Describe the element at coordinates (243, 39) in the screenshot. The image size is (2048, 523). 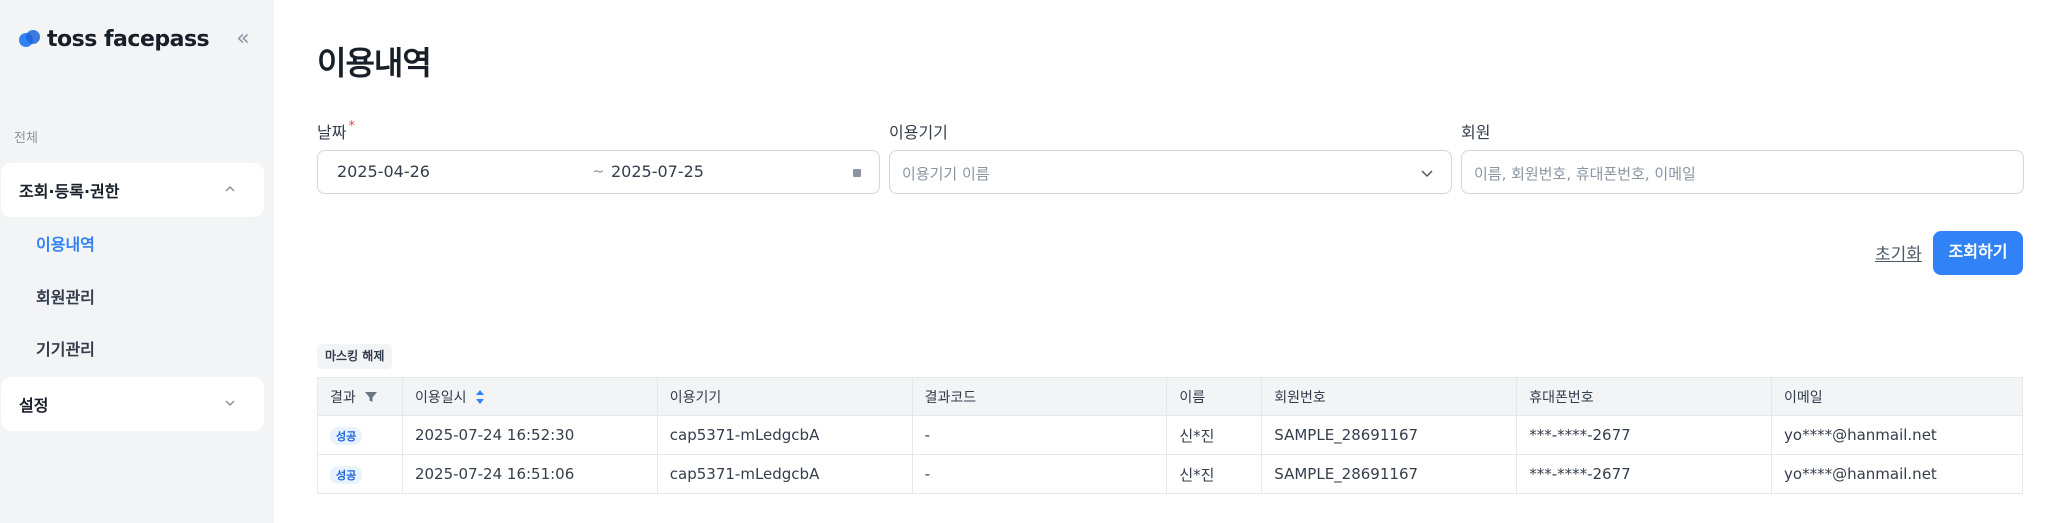
I see `collapse-sidebar-icon: «` at that location.